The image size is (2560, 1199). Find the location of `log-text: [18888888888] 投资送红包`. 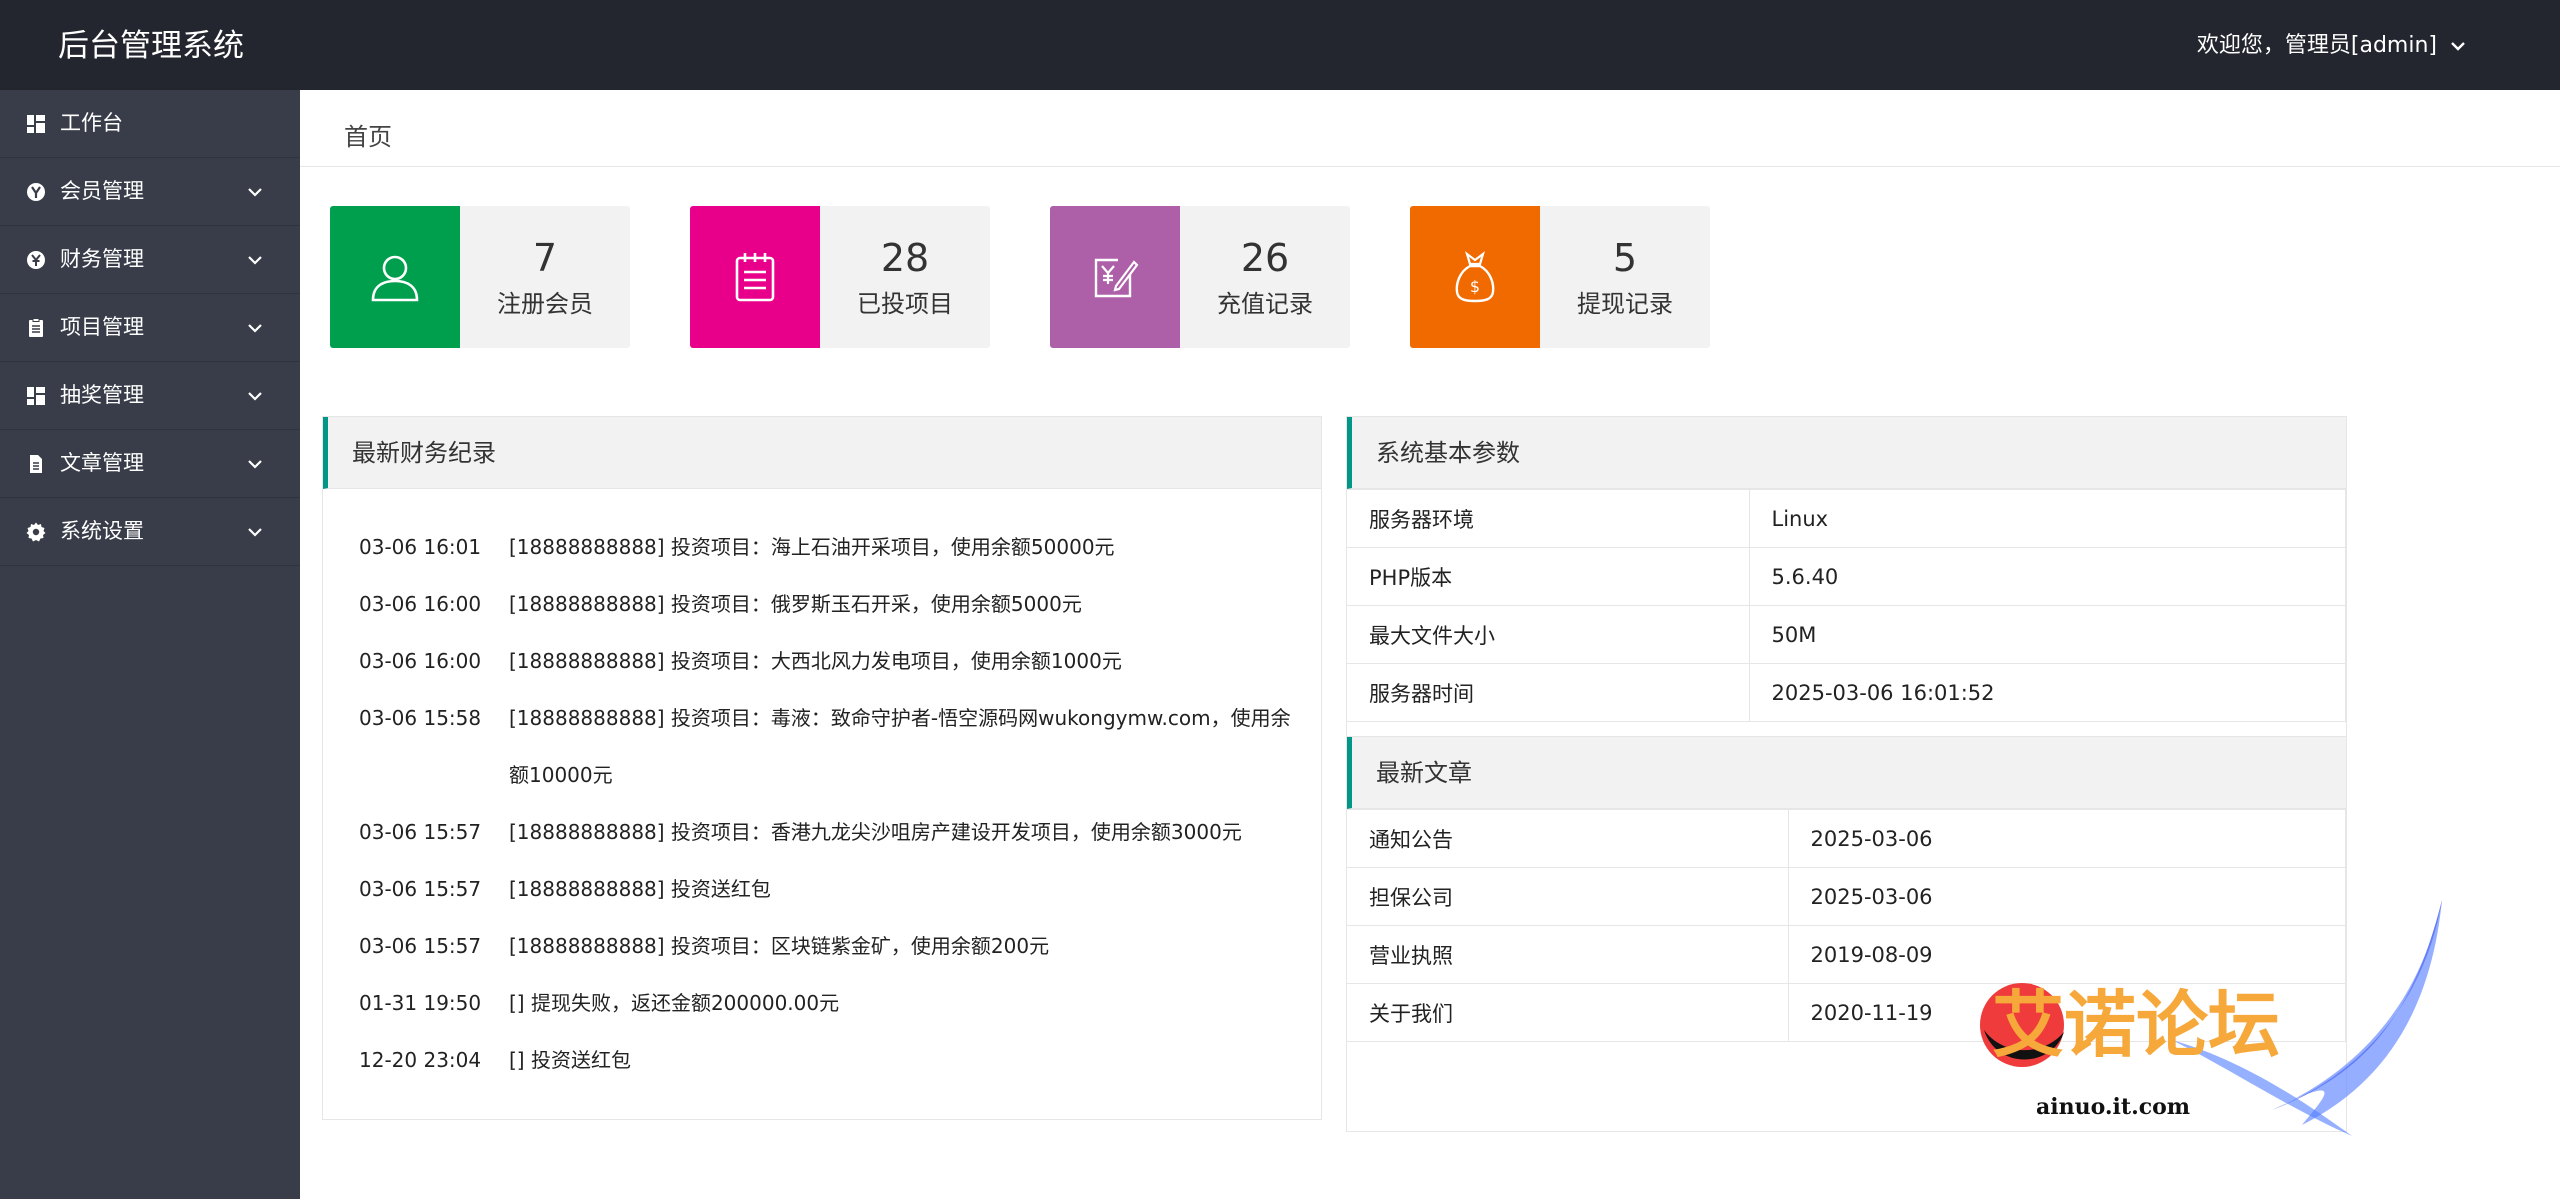

log-text: [18888888888] 投资送红包 is located at coordinates (640, 889).